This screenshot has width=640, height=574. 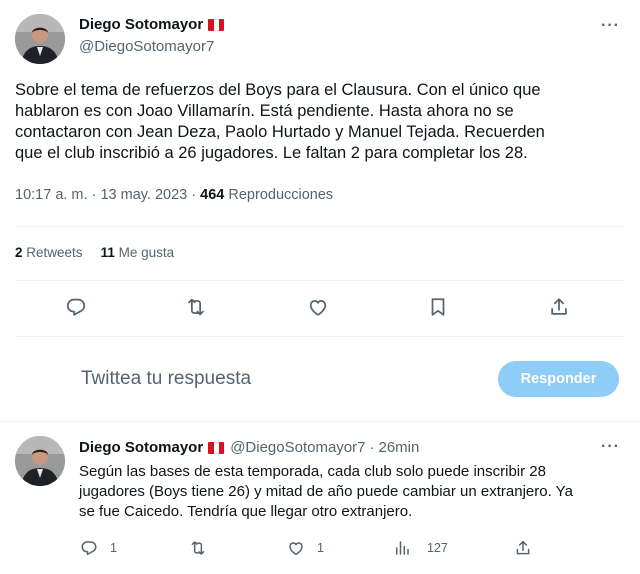 What do you see at coordinates (166, 379) in the screenshot?
I see `reply-input: Twittea tu respuesta` at bounding box center [166, 379].